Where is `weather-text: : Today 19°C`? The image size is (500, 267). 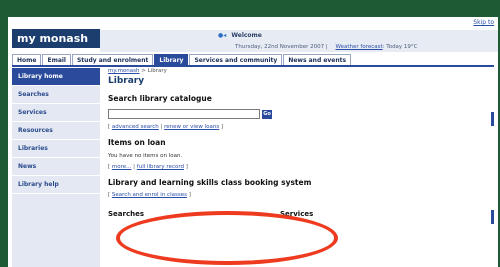
weather-text: : Today 19°C is located at coordinates (400, 47).